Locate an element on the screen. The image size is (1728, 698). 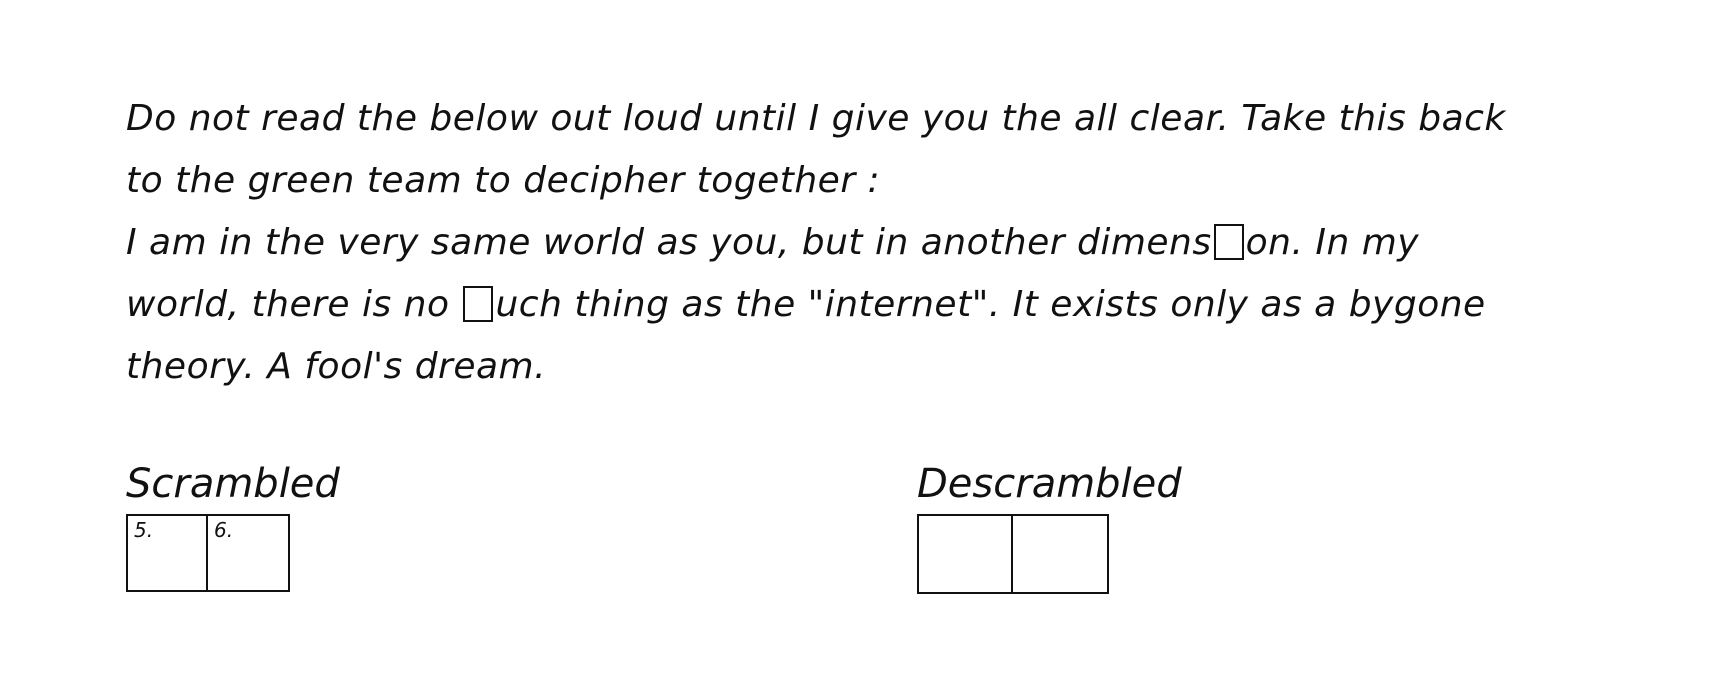
scrambled-box-2: 6. is located at coordinates (249, 553).